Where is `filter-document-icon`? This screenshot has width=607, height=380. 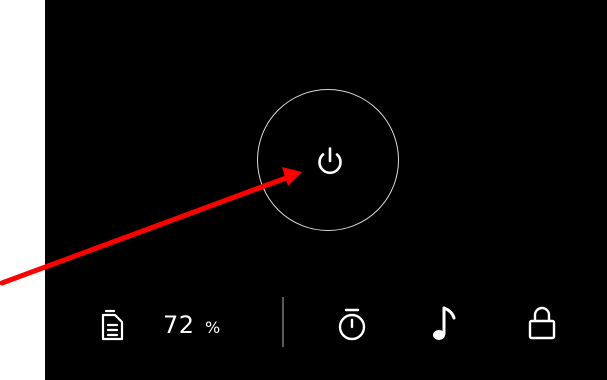
filter-document-icon is located at coordinates (113, 325).